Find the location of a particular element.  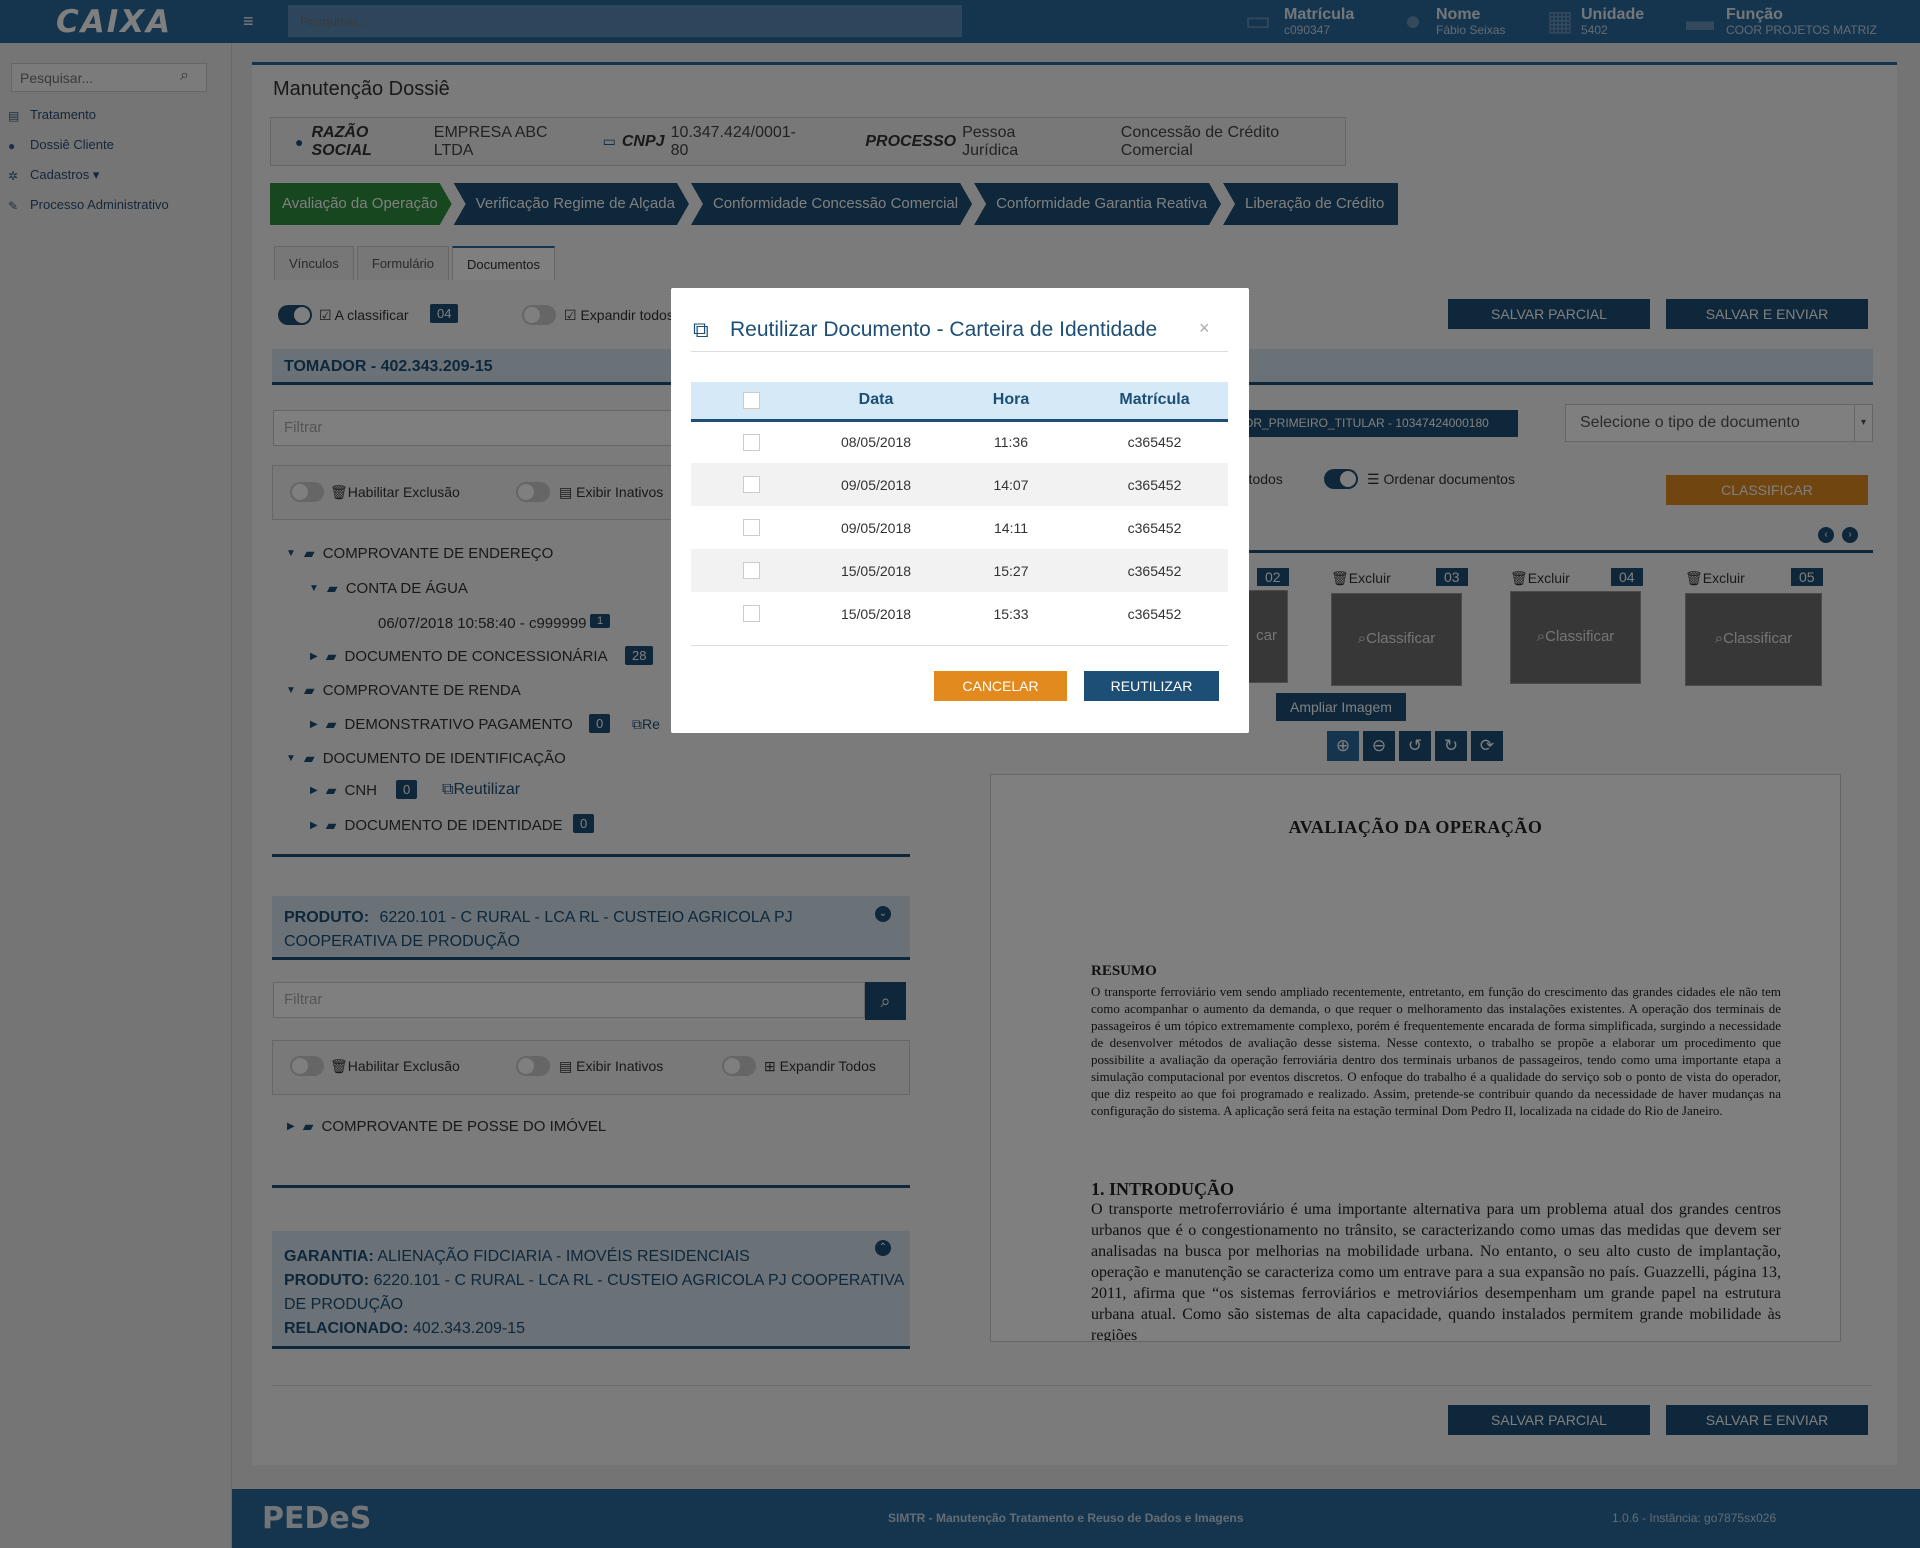

cell-data: 08/05/2018 is located at coordinates (876, 442).